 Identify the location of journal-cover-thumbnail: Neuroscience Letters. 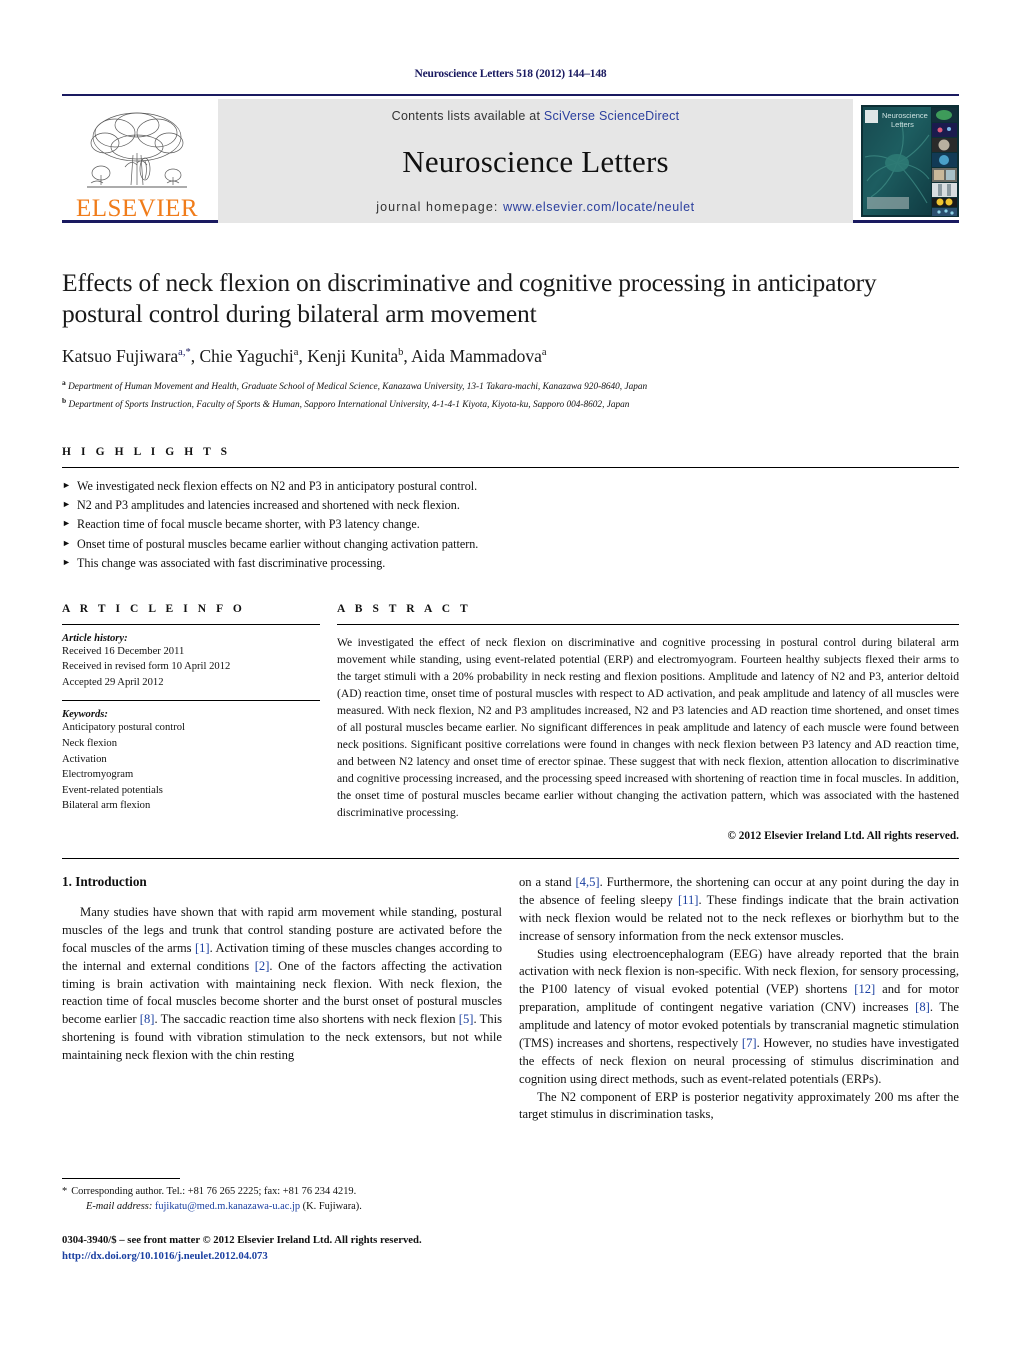
(910, 161).